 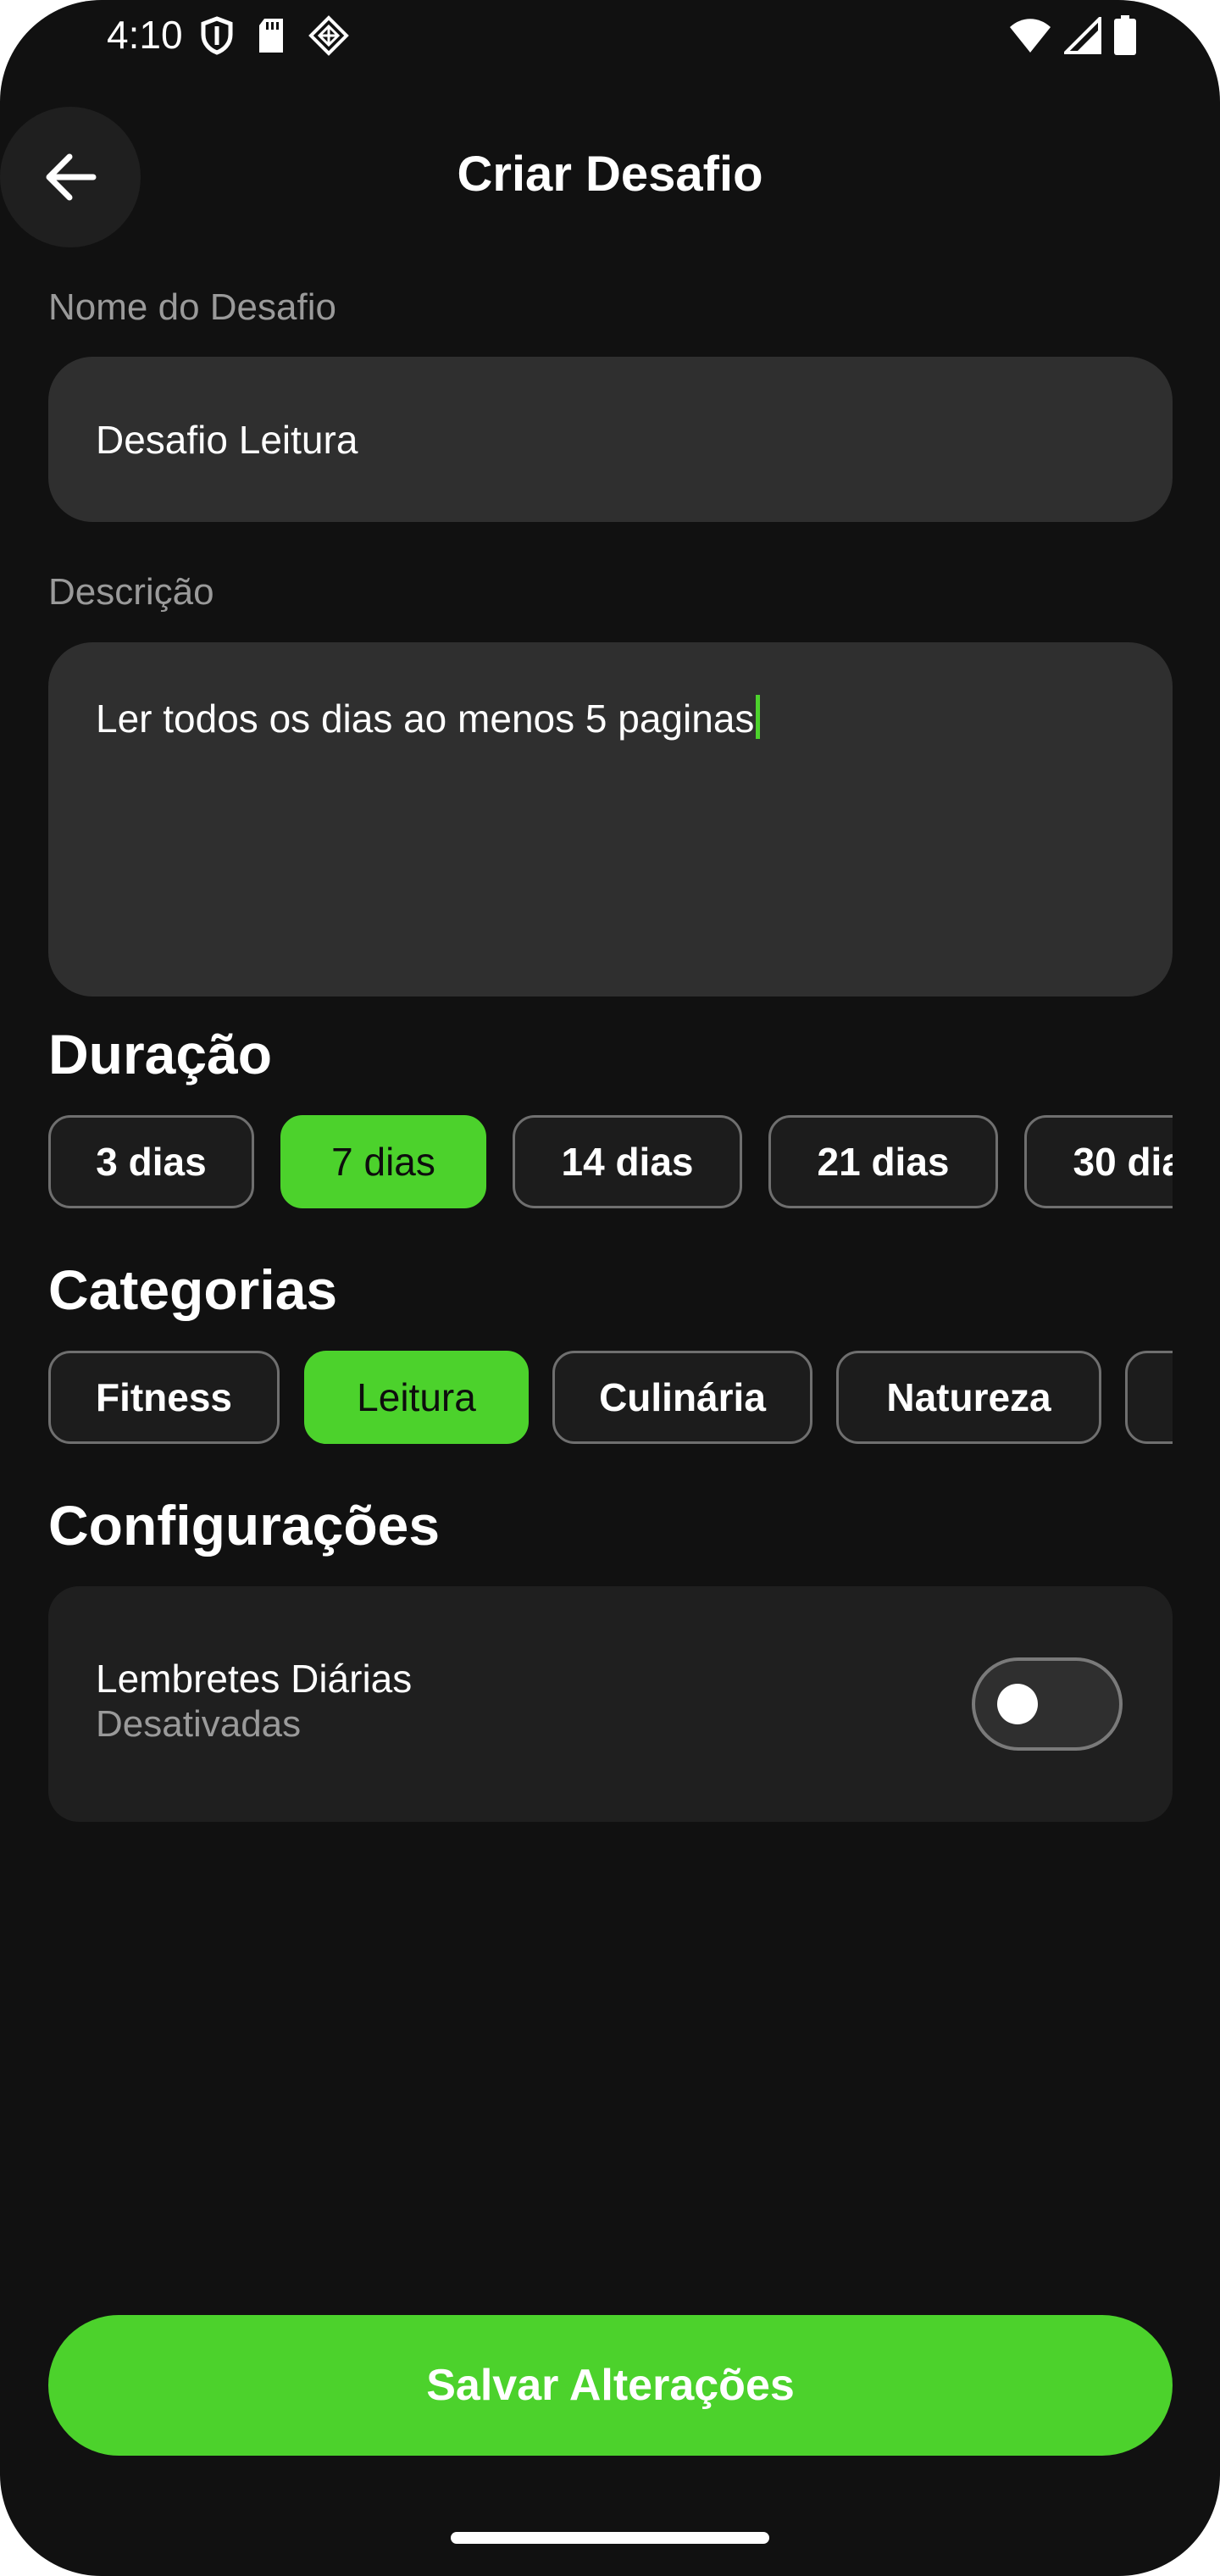 I want to click on duration-chip-row: 3 dias 7 dias 14 dias 21 dias 30 dias, so click(x=610, y=1163).